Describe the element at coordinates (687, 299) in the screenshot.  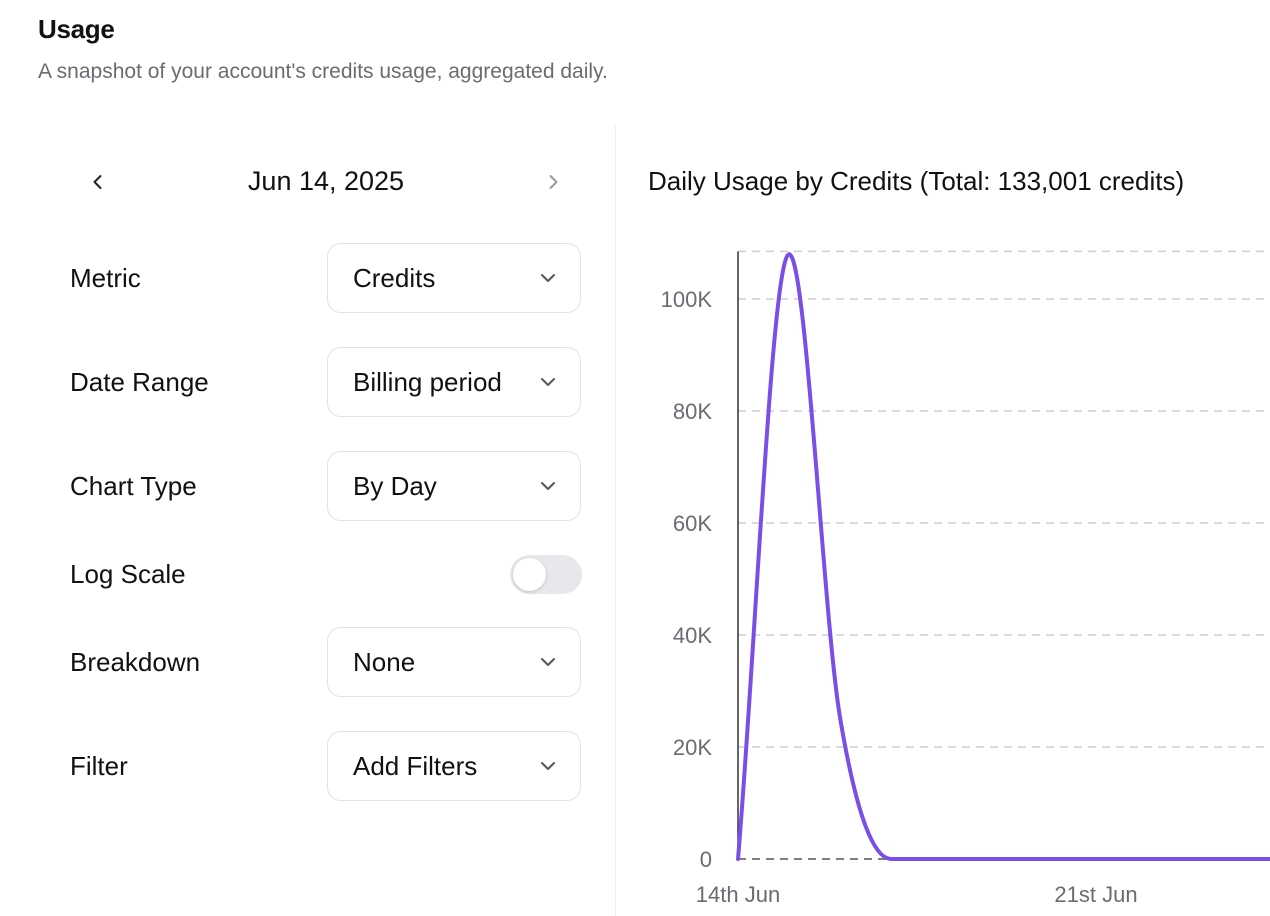
I see `y-tick-label: 100K` at that location.